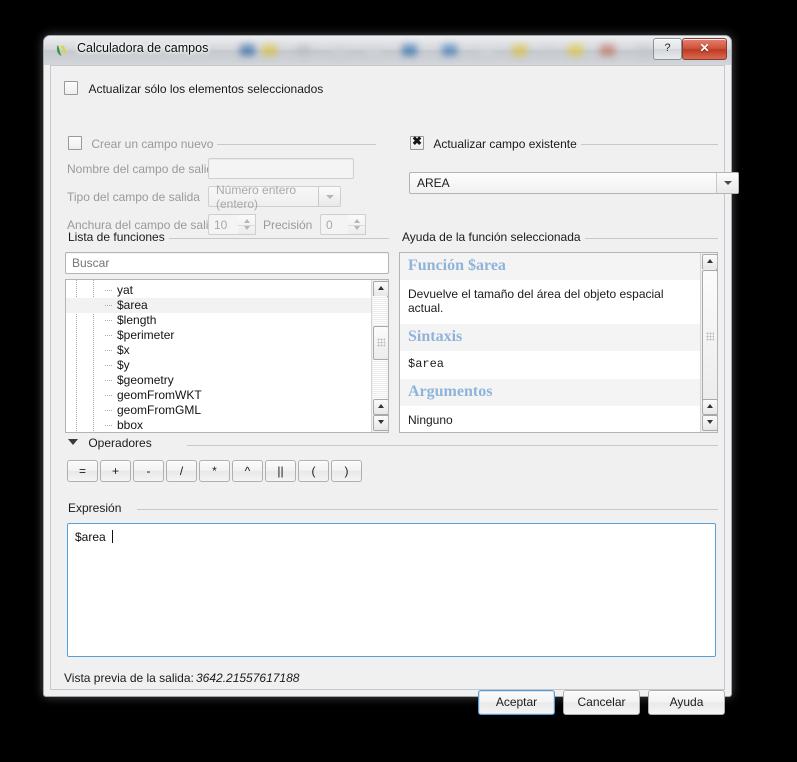  I want to click on help-heading: Función $area, so click(550, 266).